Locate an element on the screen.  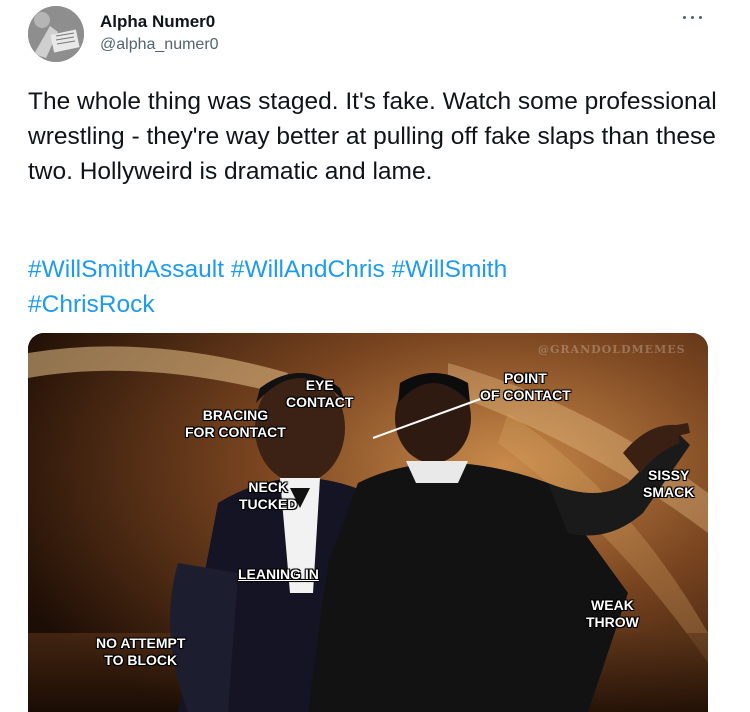
label-bracing-text: BRACING FOR CONTACT is located at coordinates (235, 423).